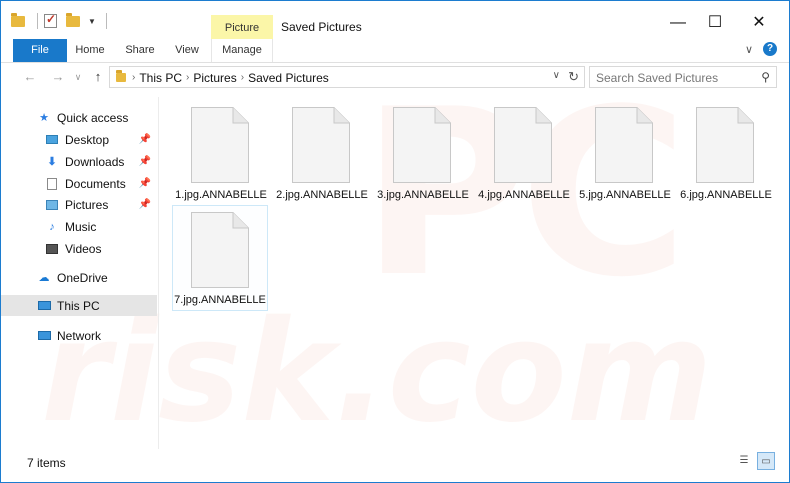  I want to click on nav-item-music: ♪ Music, so click(79, 226).